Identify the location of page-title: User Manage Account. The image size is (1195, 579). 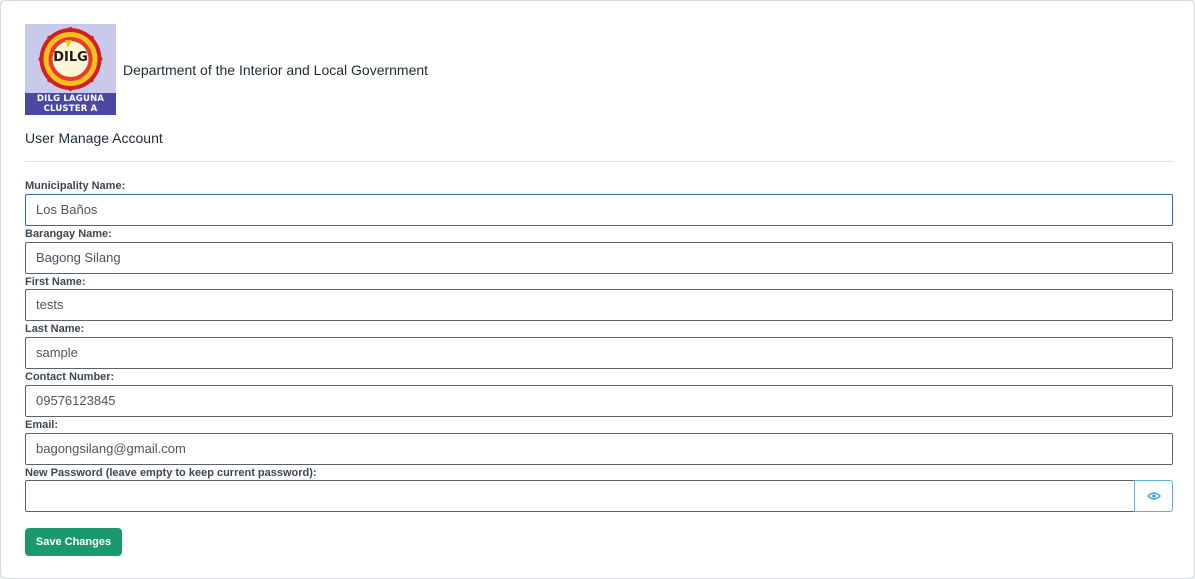
(94, 138).